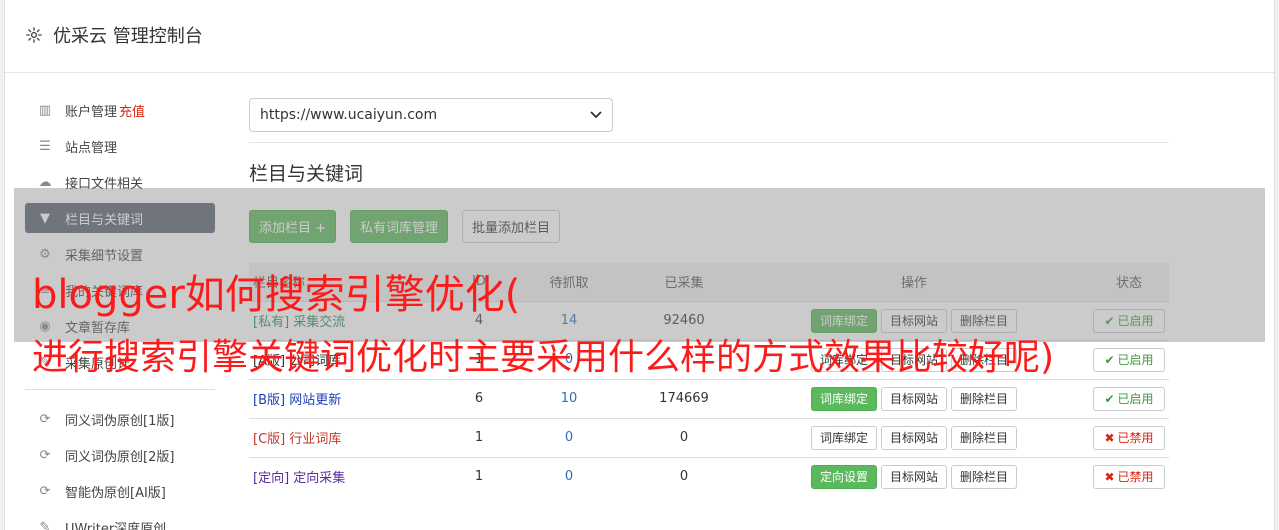  What do you see at coordinates (639, 36) in the screenshot?
I see `top-bar: 优采云 管理控制台` at bounding box center [639, 36].